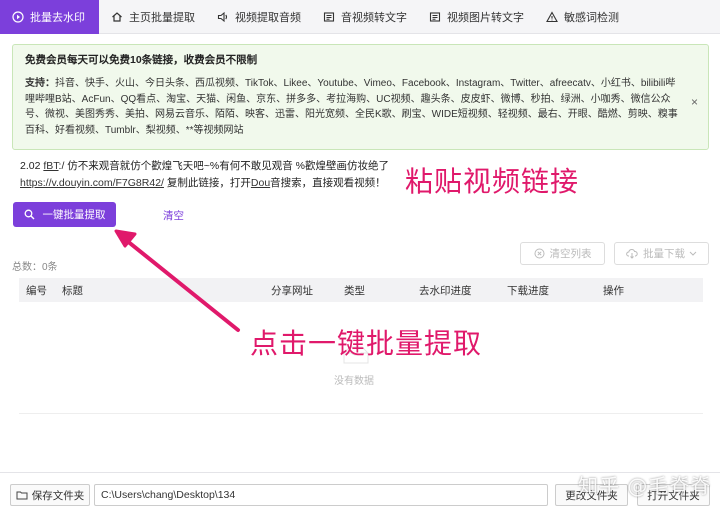  I want to click on tab-label: 敏感词检测, so click(591, 17).